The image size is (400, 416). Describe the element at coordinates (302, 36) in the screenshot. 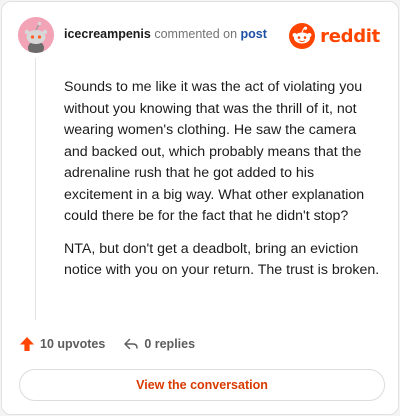

I see `reddit-logo-icon` at that location.